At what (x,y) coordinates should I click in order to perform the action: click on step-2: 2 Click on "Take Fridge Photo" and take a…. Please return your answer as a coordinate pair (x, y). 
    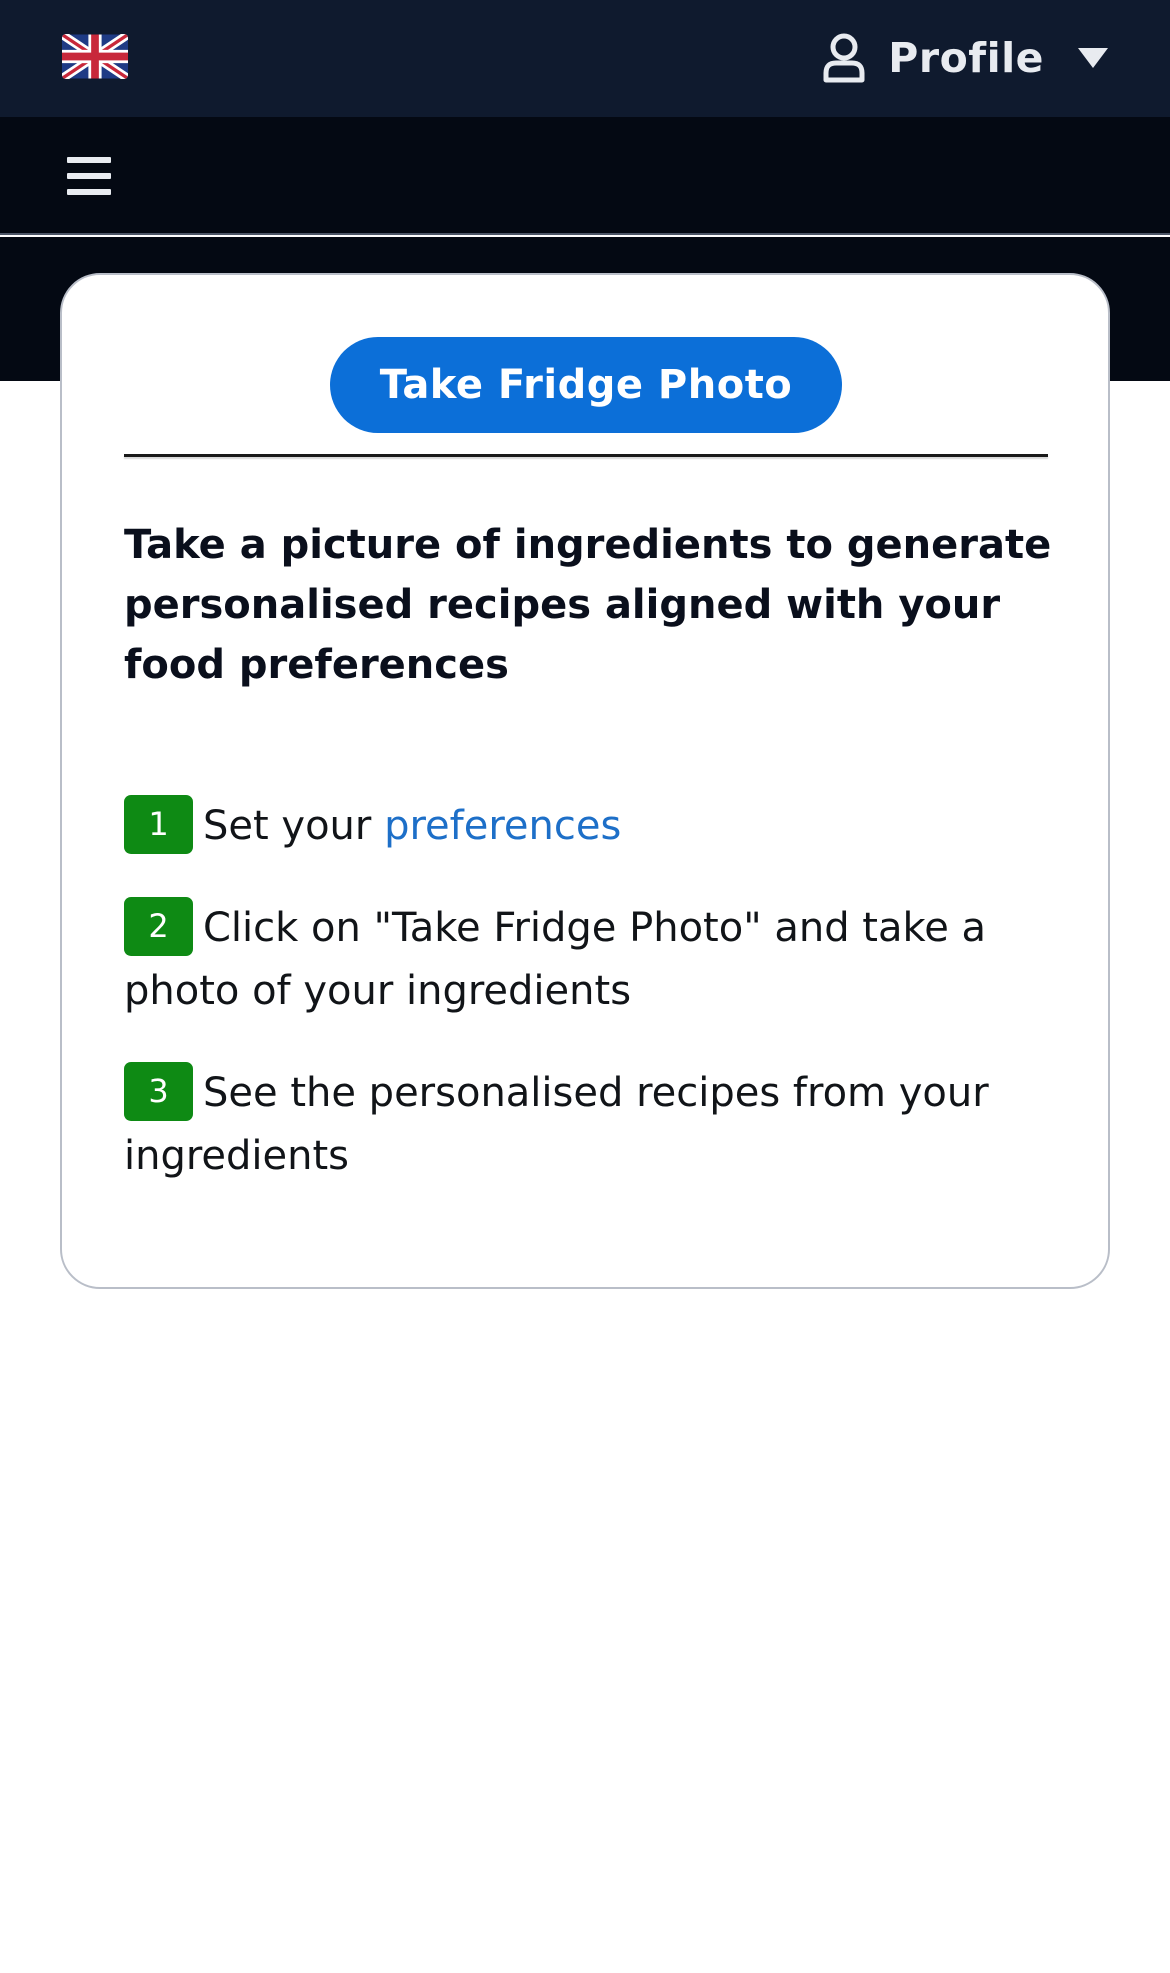
    Looking at the image, I should click on (574, 959).